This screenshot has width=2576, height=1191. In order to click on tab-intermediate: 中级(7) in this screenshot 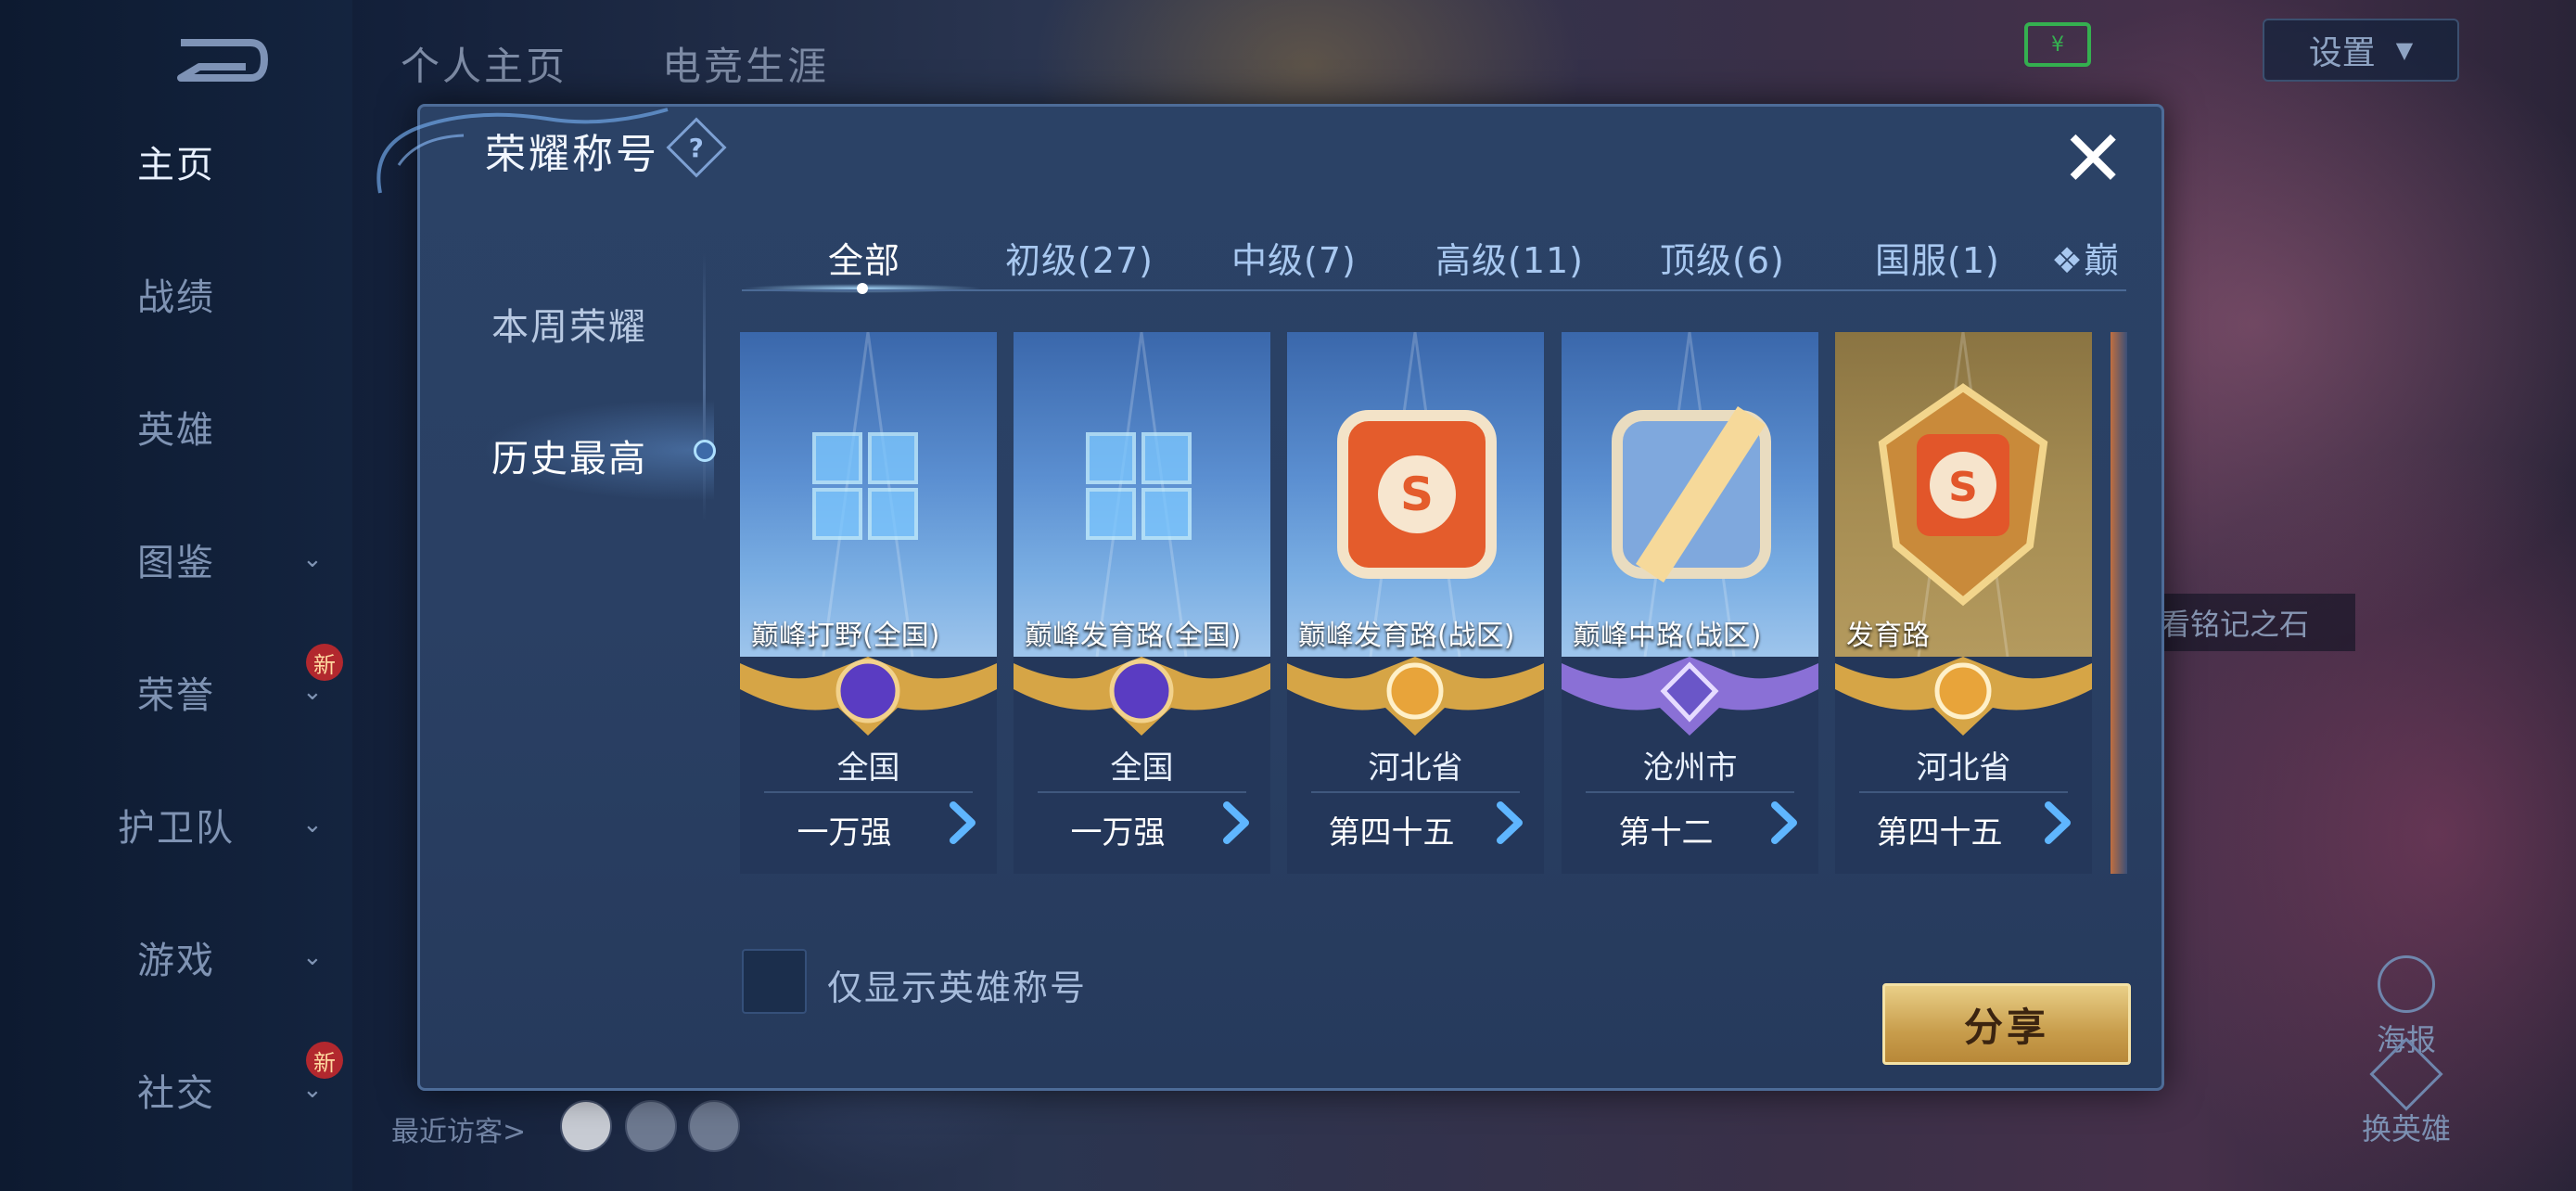, I will do `click(1294, 257)`.